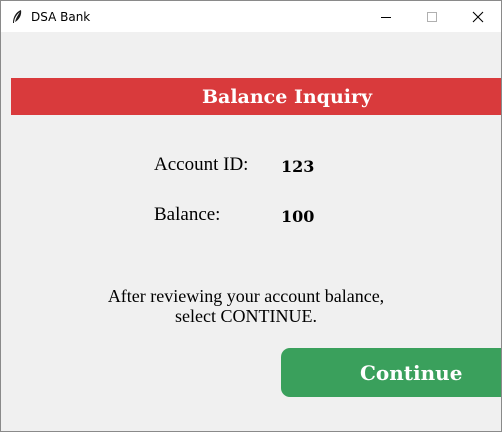  I want to click on minimize-icon, so click(386, 17).